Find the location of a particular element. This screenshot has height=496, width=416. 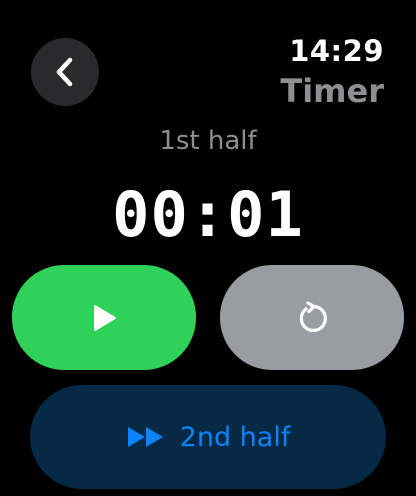

next-half-label: 2nd half is located at coordinates (235, 437).